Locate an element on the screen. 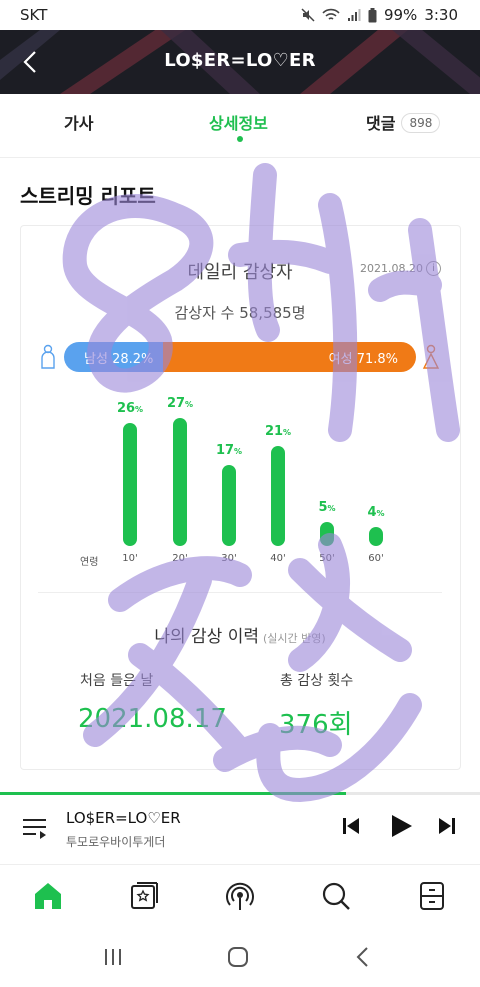 The image size is (480, 987). song-header: LO$ER=LO♡ER is located at coordinates (240, 62).